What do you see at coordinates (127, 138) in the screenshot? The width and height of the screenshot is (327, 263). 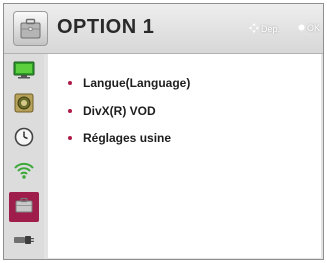 I see `menu-item-label: Réglages usine` at bounding box center [127, 138].